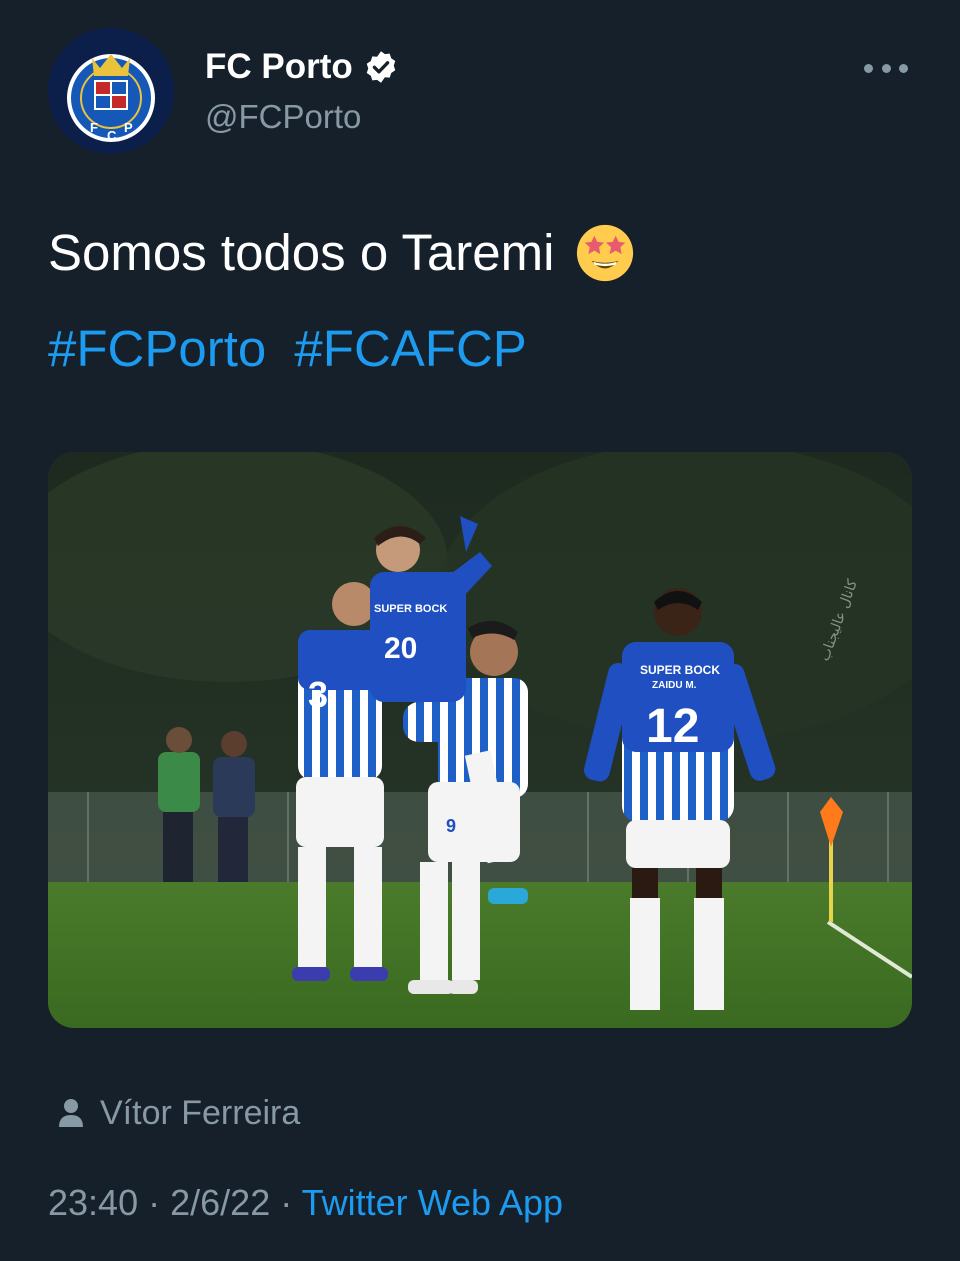 The height and width of the screenshot is (1261, 960). Describe the element at coordinates (301, 252) in the screenshot. I see `tweet-text-content: Somos todos o Taremi` at that location.